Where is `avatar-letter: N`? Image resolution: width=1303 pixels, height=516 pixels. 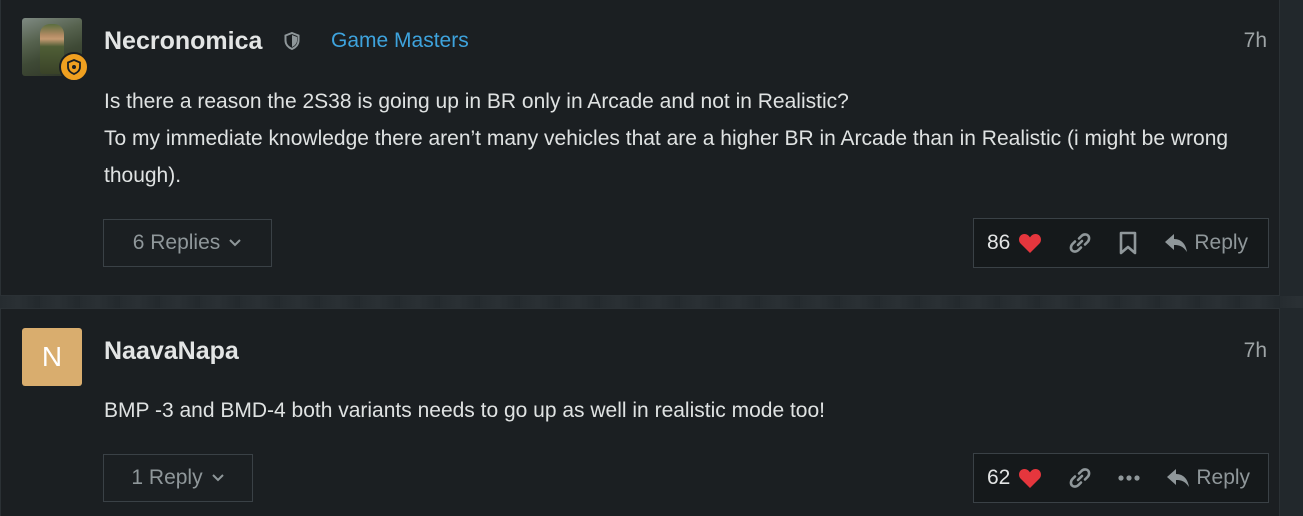 avatar-letter: N is located at coordinates (52, 357).